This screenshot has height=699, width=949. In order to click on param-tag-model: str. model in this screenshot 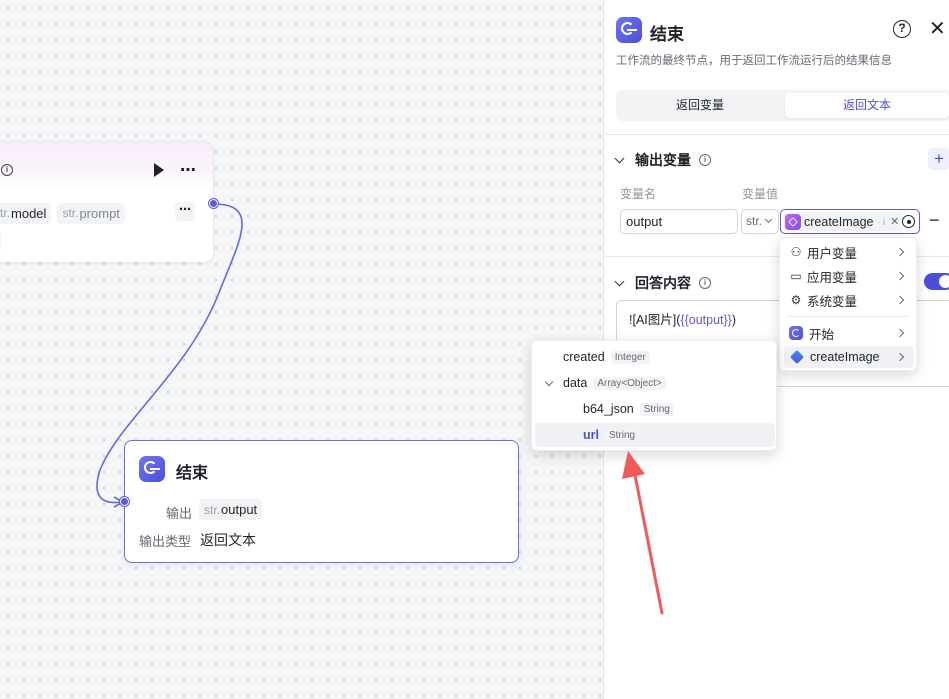, I will do `click(26, 213)`.